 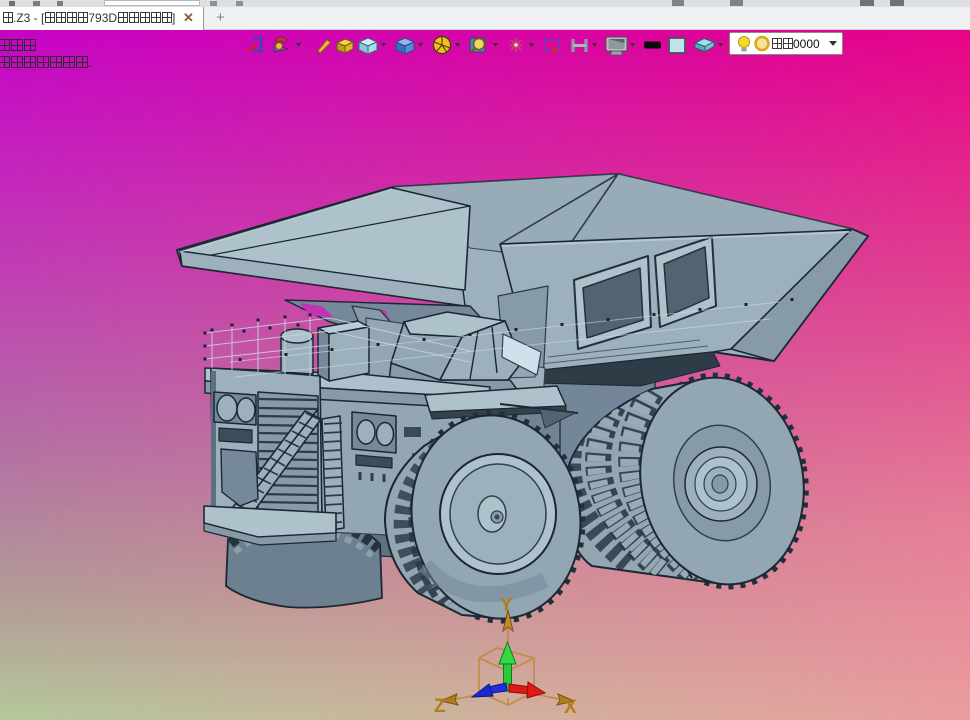 I want to click on svg-text: X, so click(x=570, y=707).